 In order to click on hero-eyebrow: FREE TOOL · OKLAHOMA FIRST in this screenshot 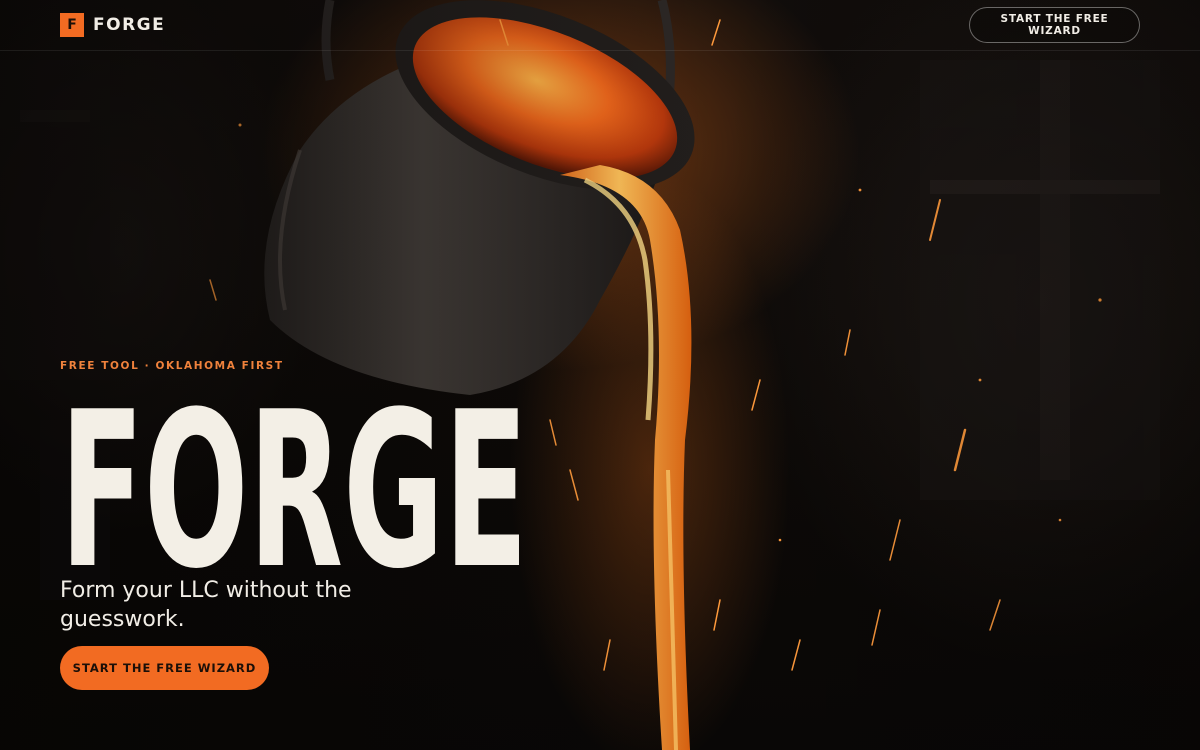, I will do `click(172, 366)`.